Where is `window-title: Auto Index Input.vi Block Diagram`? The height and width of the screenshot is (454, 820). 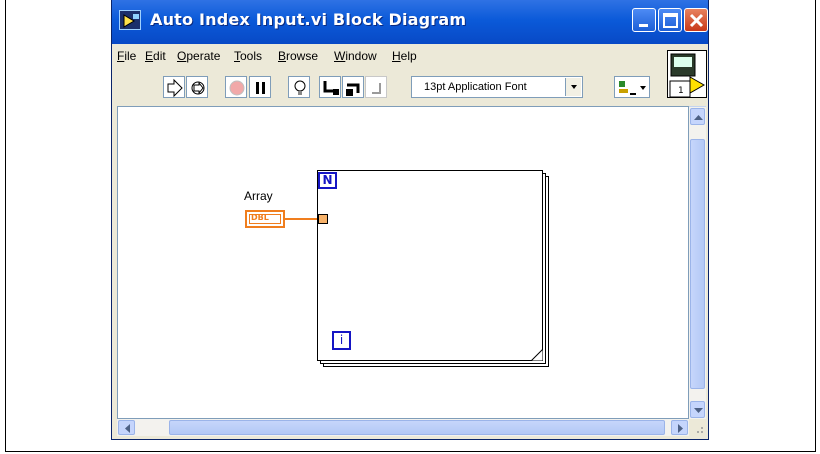 window-title: Auto Index Input.vi Block Diagram is located at coordinates (308, 19).